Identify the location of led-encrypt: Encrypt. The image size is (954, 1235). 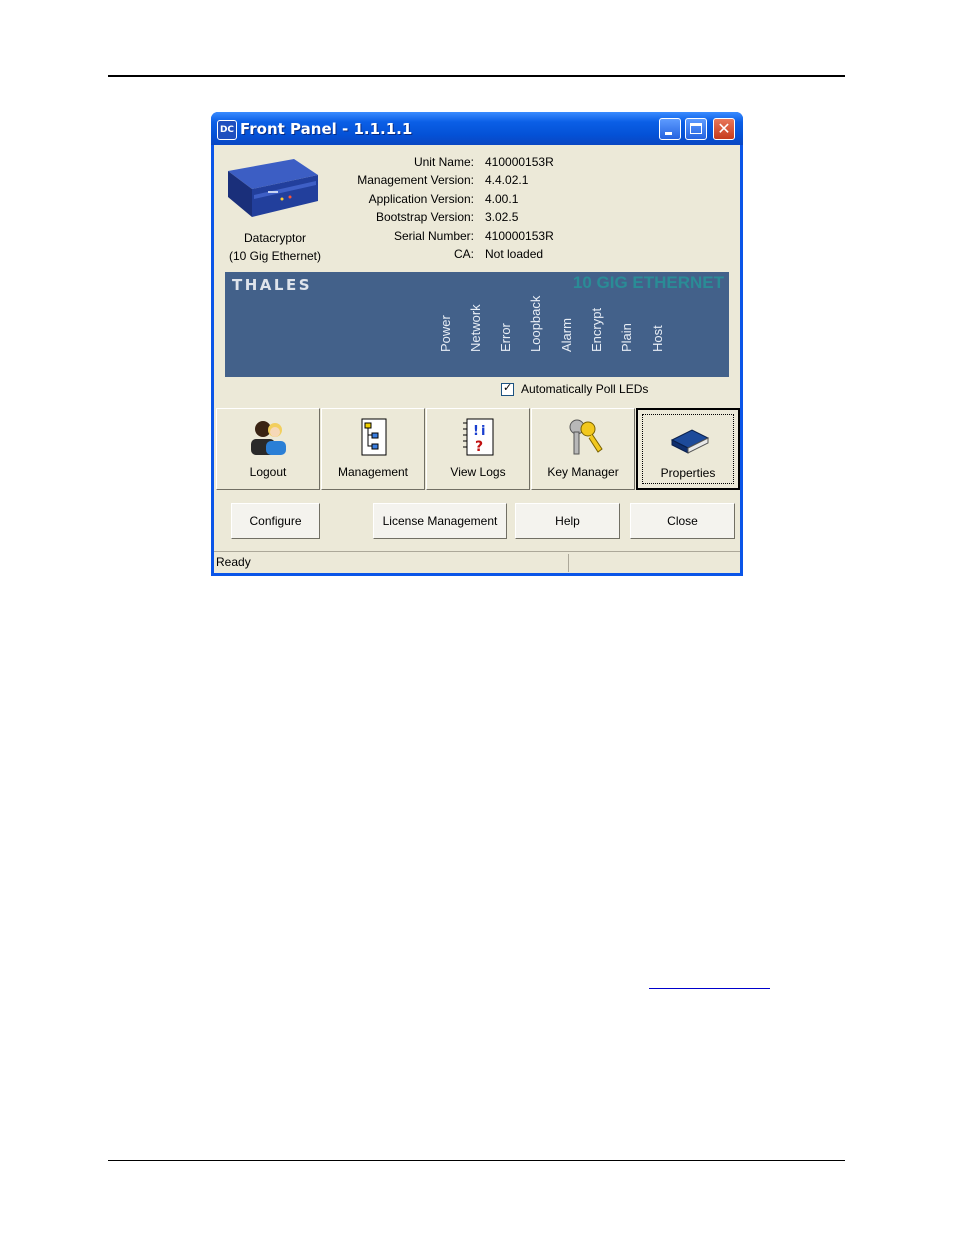
(596, 329).